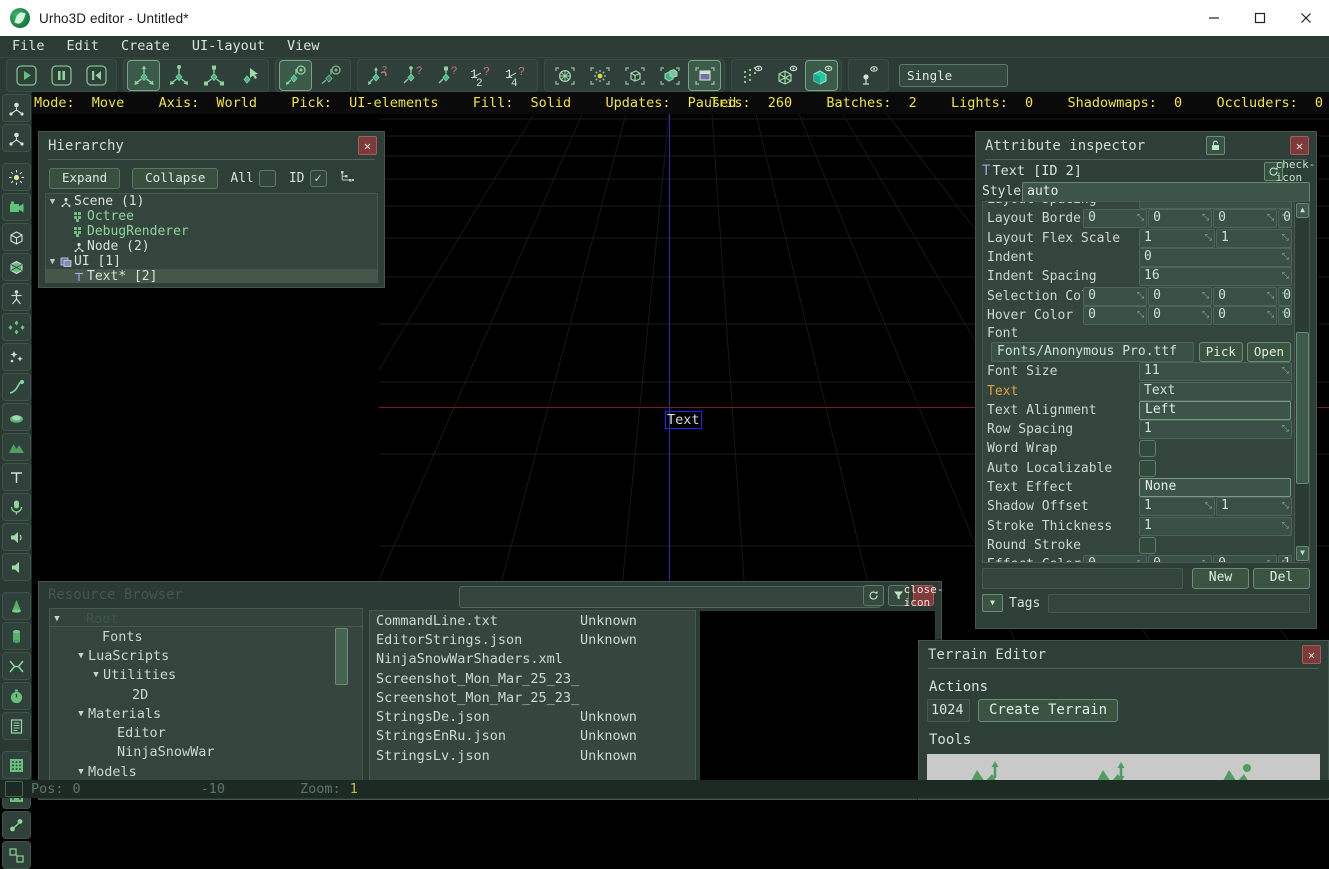 The height and width of the screenshot is (869, 1329). Describe the element at coordinates (228, 46) in the screenshot. I see `menu-ui-layout: UI-layout` at that location.